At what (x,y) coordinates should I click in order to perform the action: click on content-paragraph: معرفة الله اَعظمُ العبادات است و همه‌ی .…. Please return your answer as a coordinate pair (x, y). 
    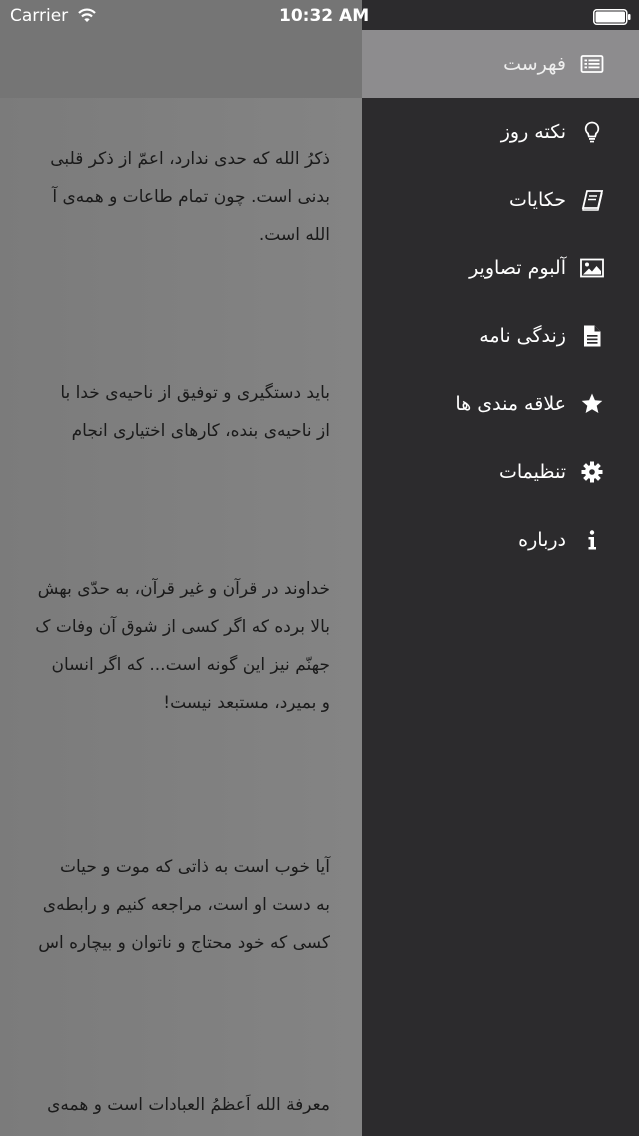
    Looking at the image, I should click on (165, 1111).